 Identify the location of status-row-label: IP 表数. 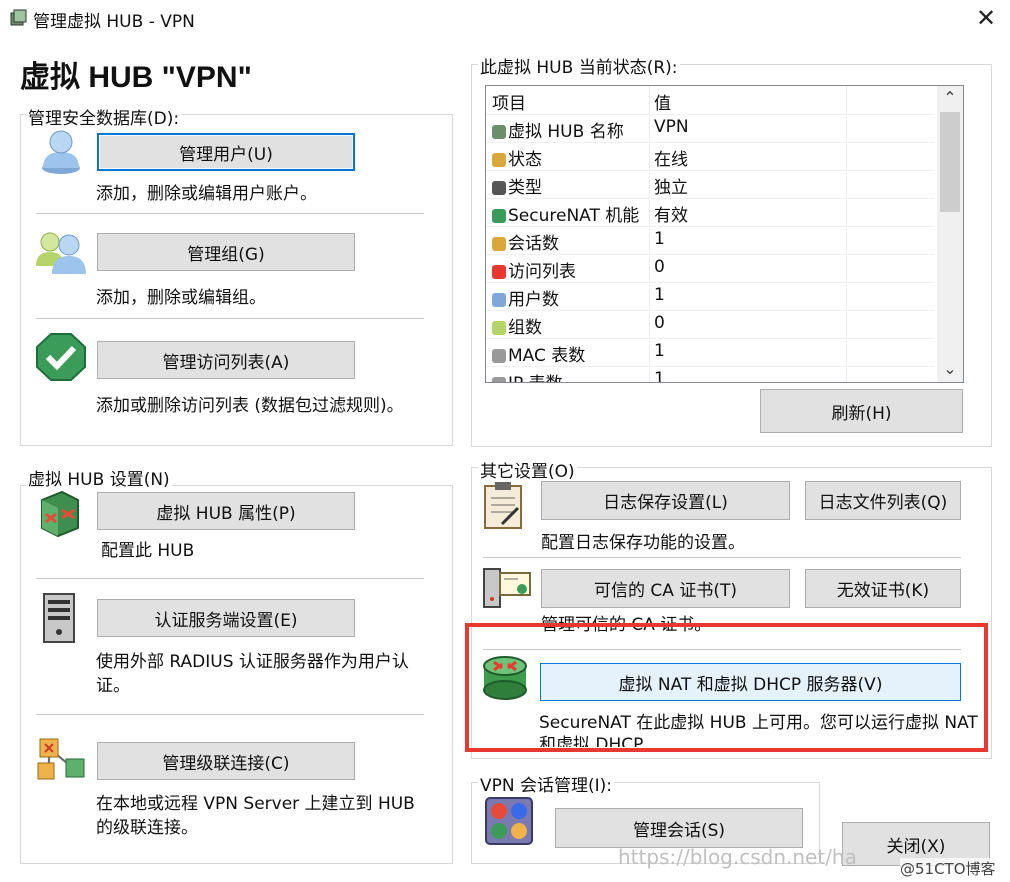
(535, 378).